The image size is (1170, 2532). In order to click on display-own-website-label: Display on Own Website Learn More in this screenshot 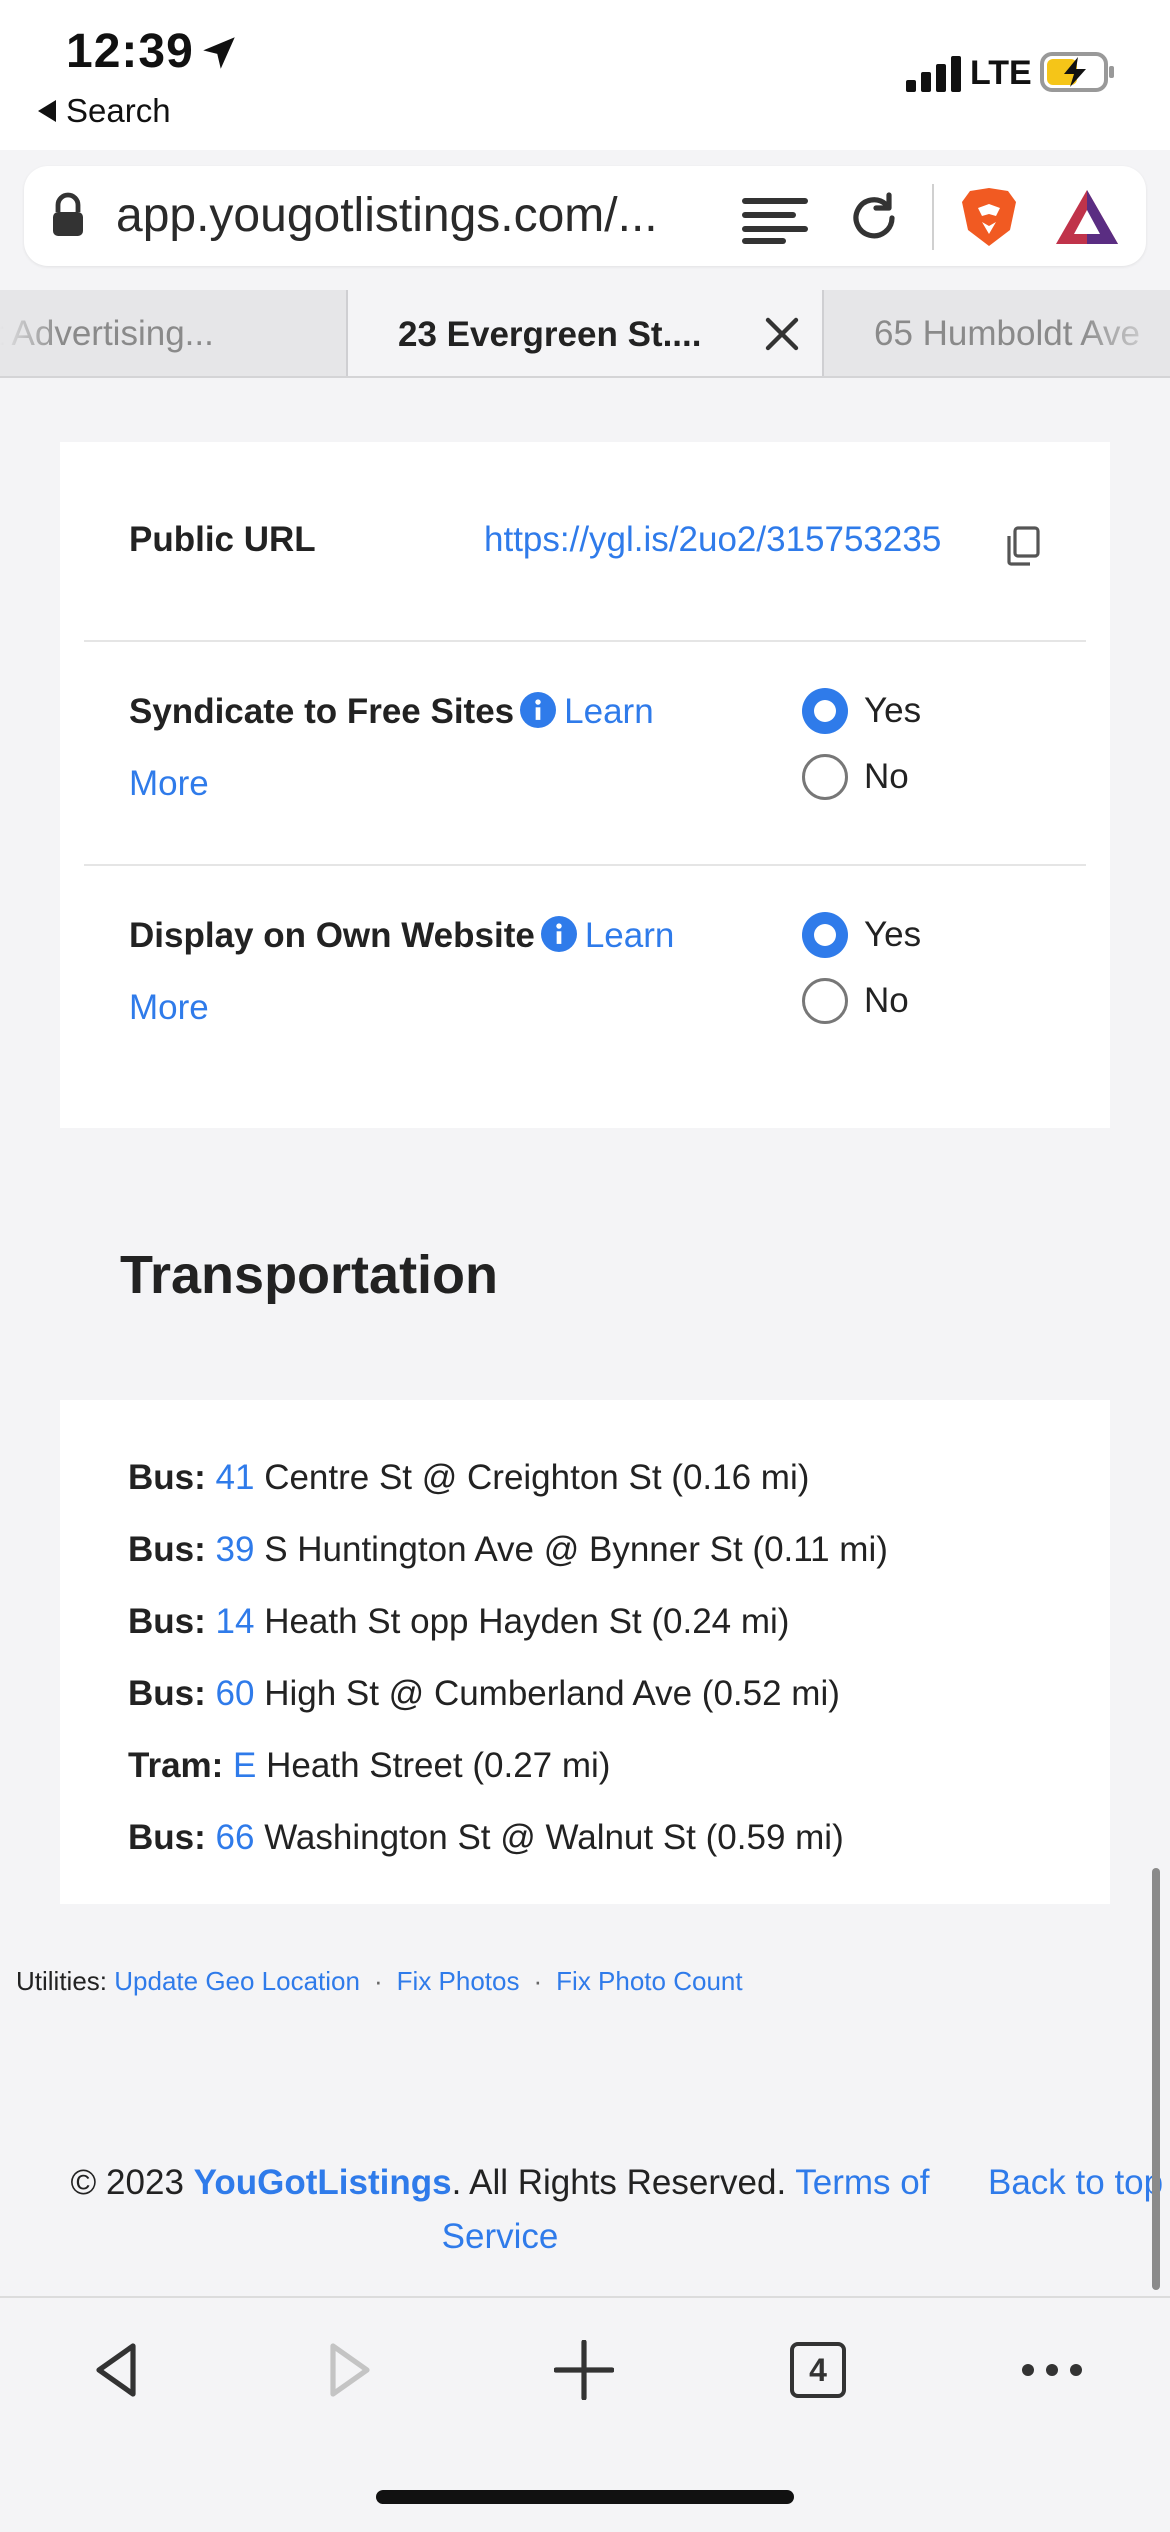, I will do `click(429, 972)`.